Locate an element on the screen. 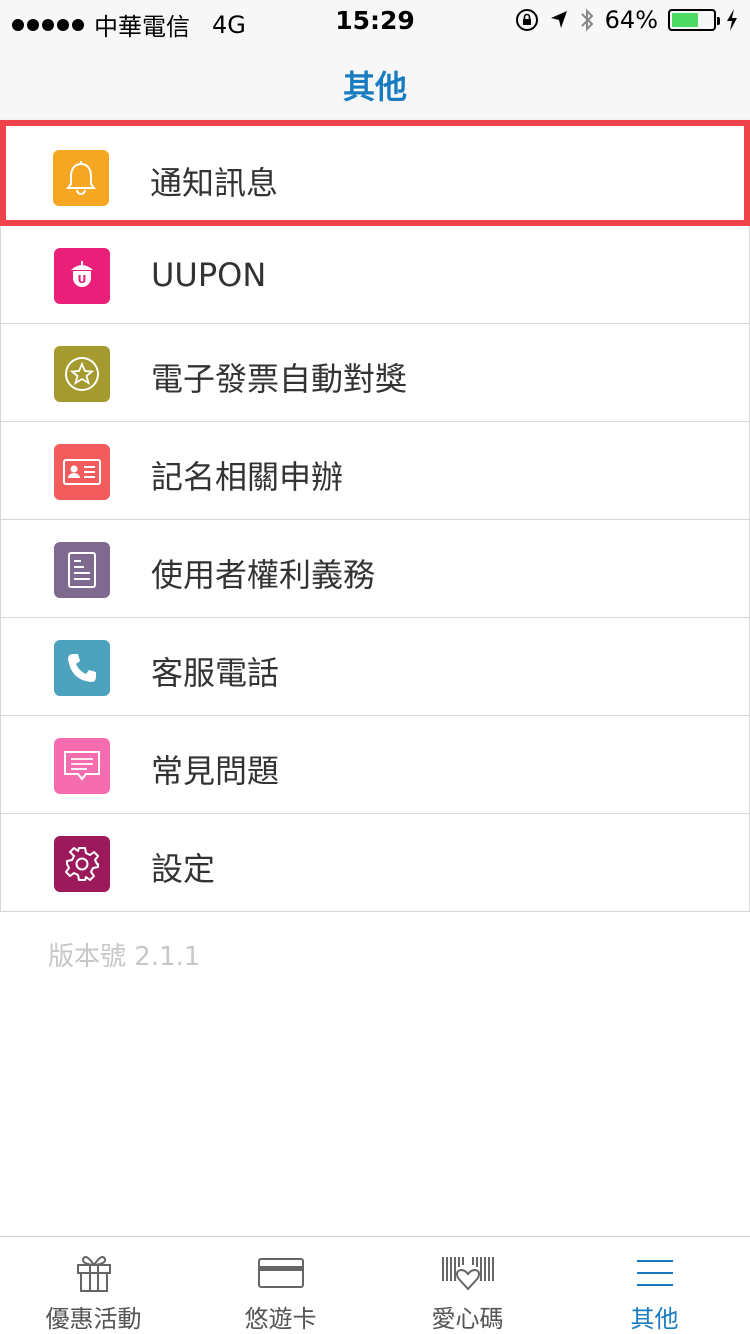 Image resolution: width=750 pixels, height=1334 pixels. star-badge-icon is located at coordinates (82, 374).